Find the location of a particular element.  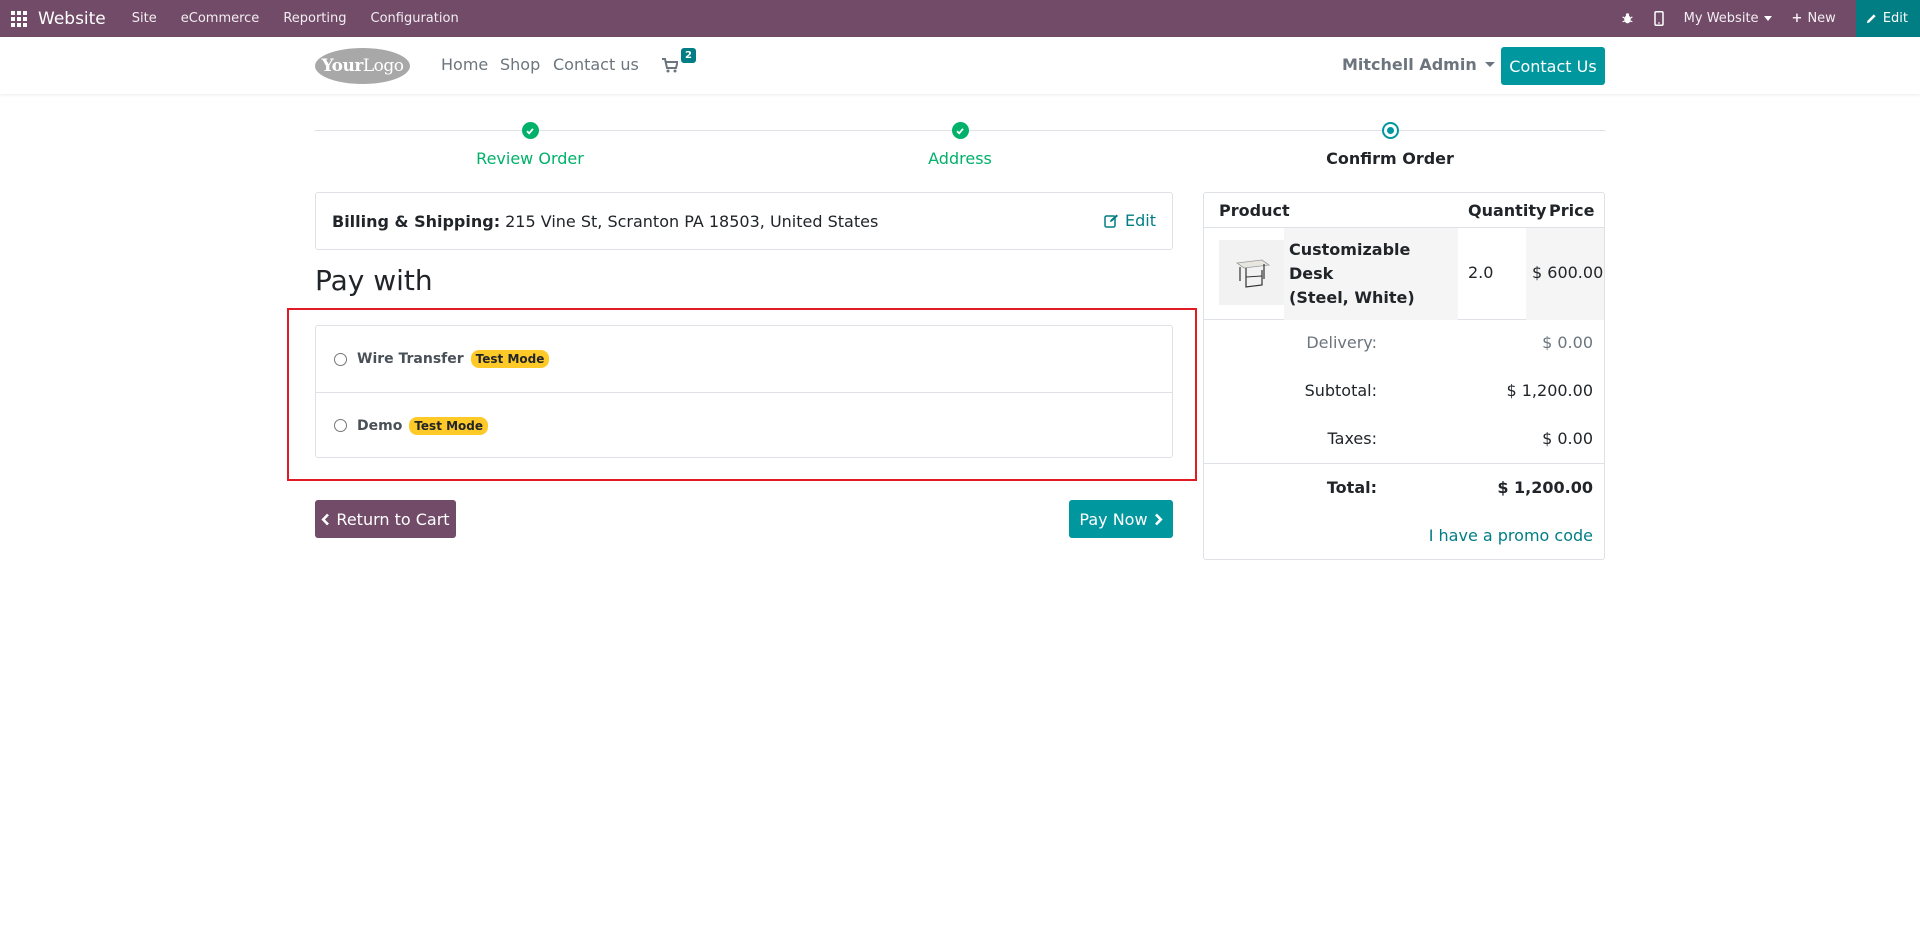

edit-icon is located at coordinates (1111, 221).